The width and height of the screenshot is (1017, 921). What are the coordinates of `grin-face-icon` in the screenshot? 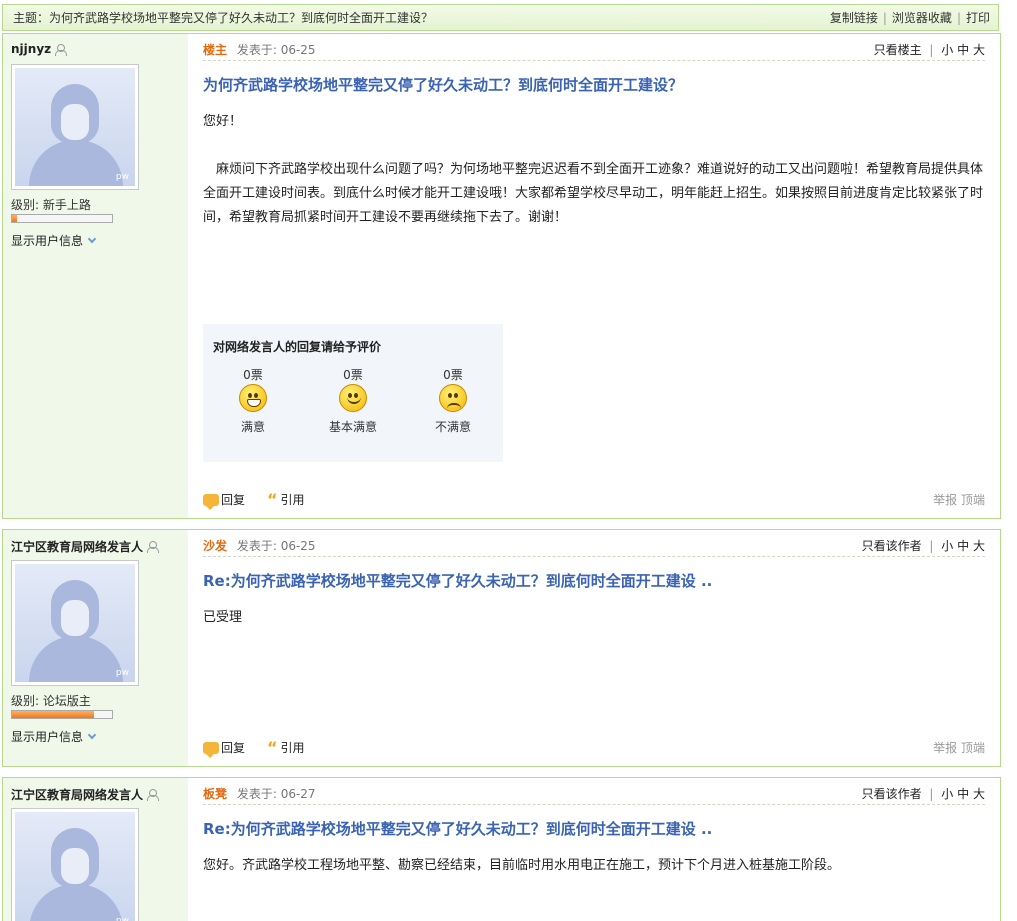 It's located at (253, 398).